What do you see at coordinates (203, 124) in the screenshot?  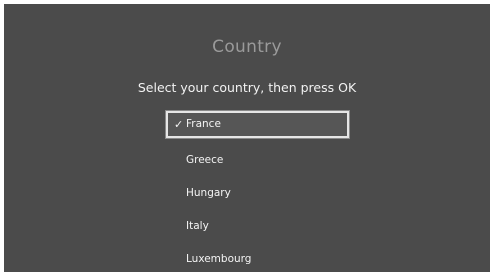 I see `country-label: France` at bounding box center [203, 124].